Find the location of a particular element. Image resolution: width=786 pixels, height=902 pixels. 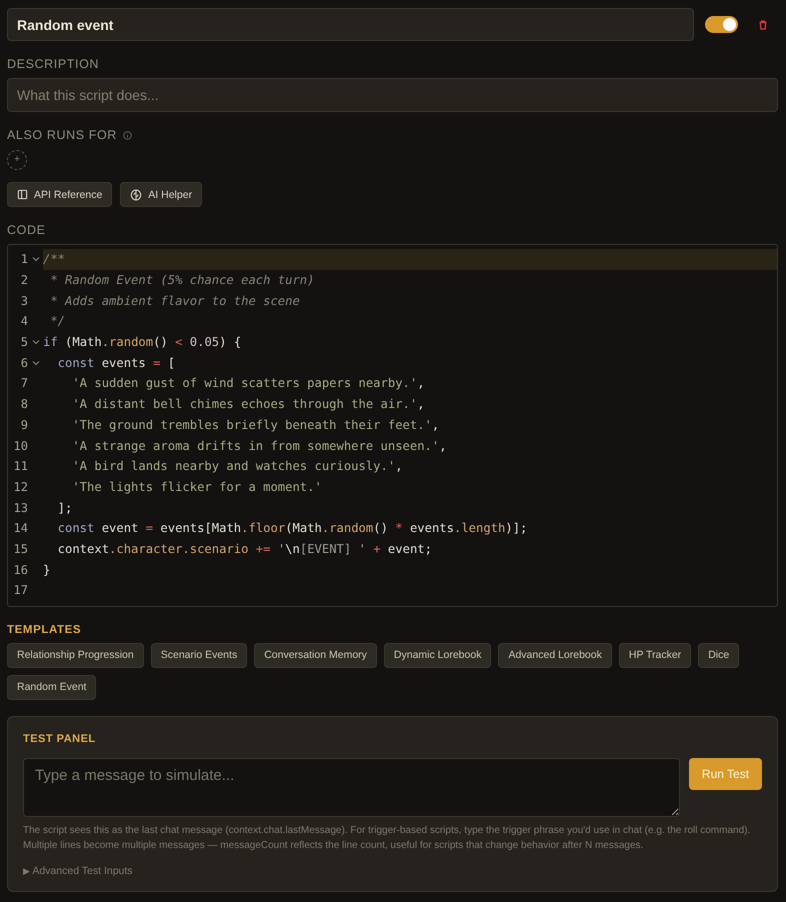

template-chip: Conversation Memory is located at coordinates (315, 655).